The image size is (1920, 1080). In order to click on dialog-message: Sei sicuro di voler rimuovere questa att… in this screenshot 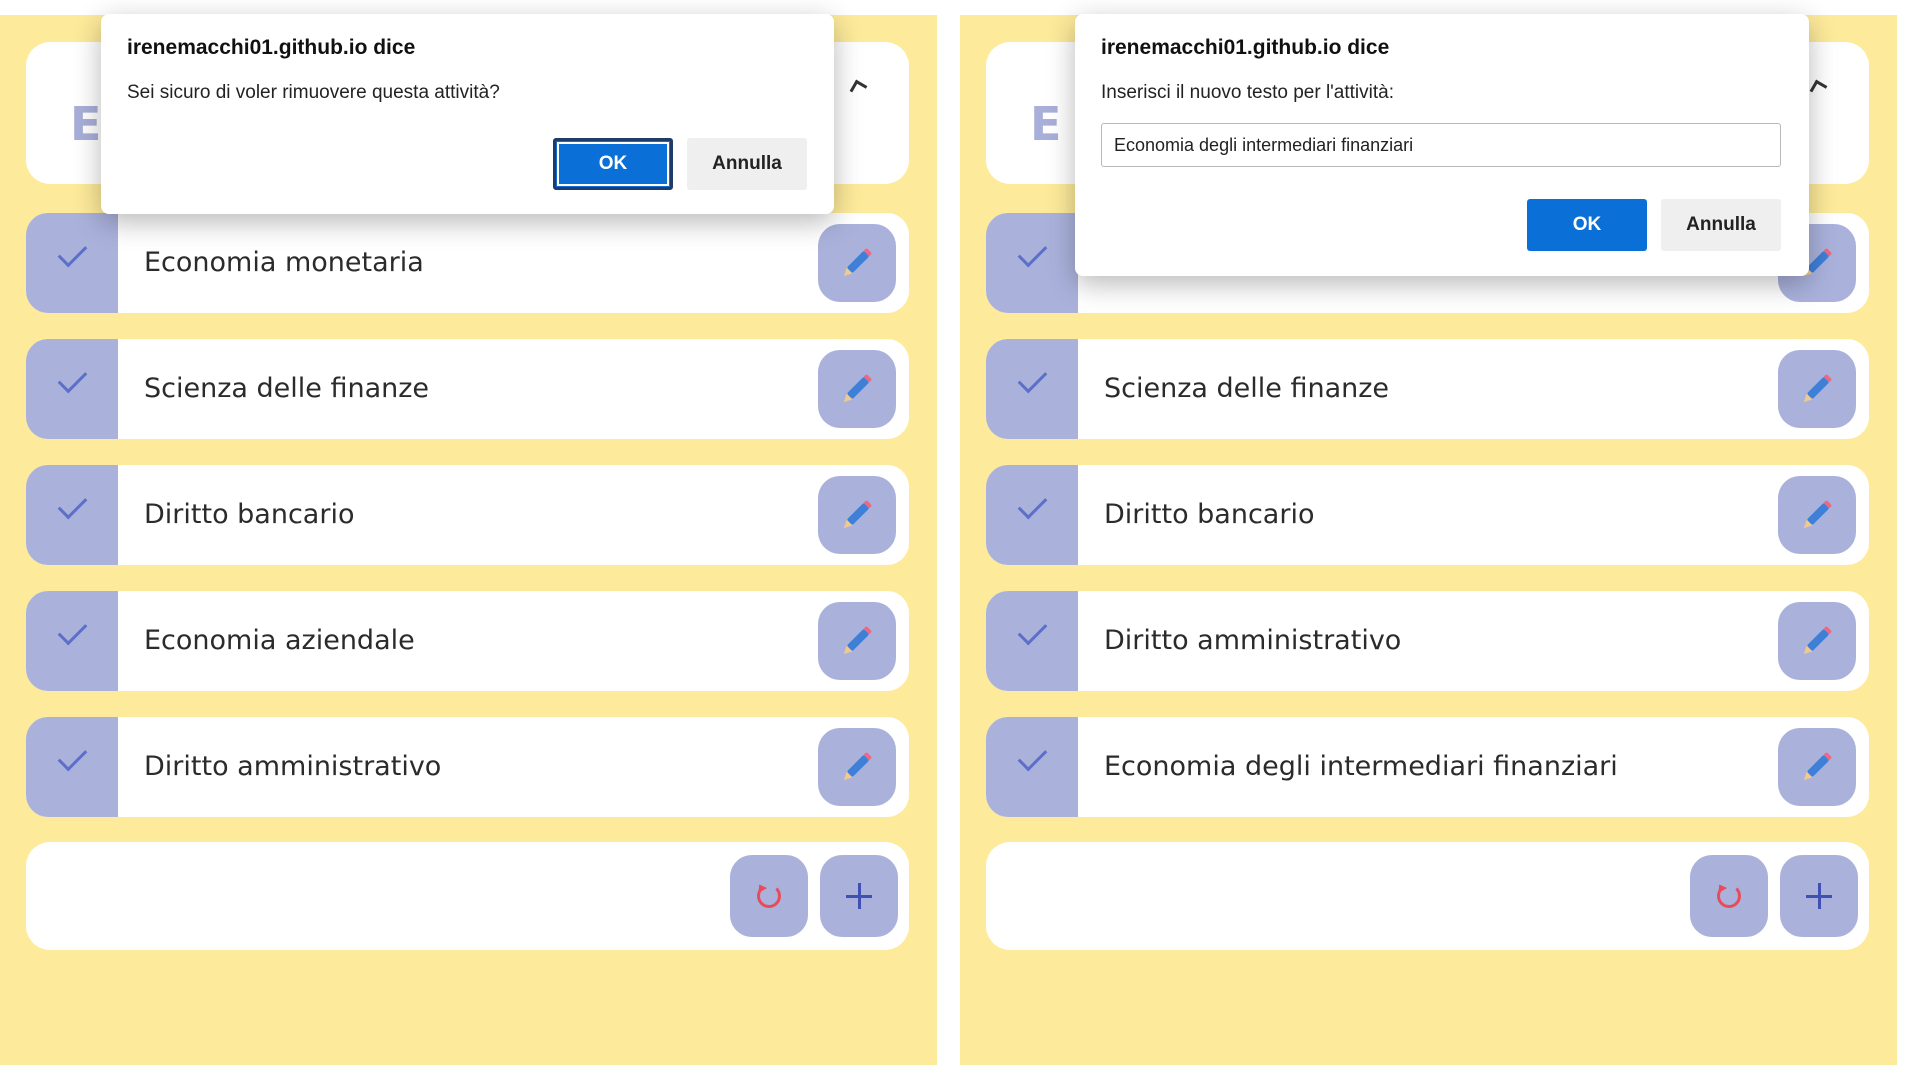, I will do `click(313, 92)`.